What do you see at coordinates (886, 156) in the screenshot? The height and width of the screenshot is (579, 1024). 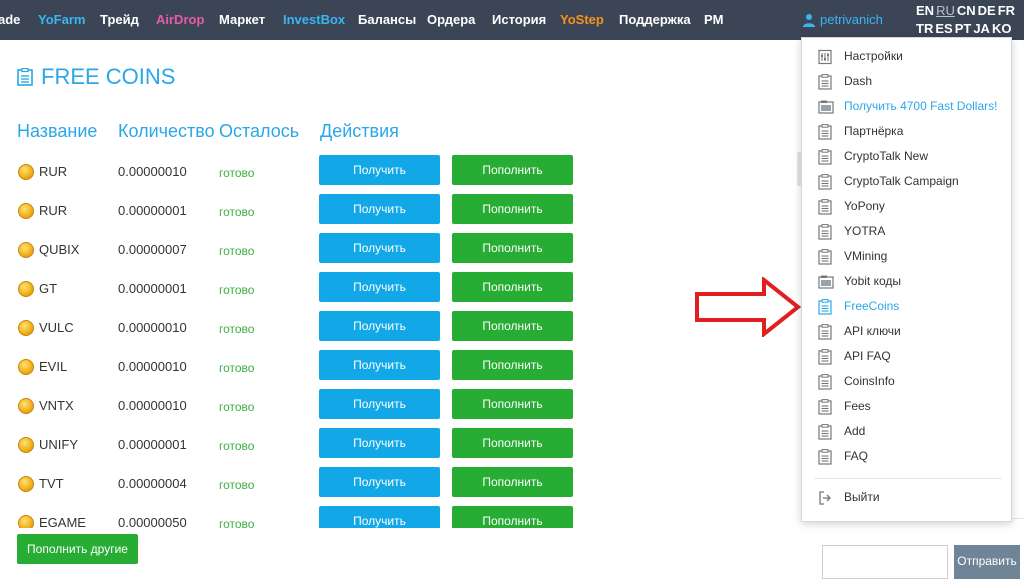 I see `dropdown-item-label: CryptoTalk New` at bounding box center [886, 156].